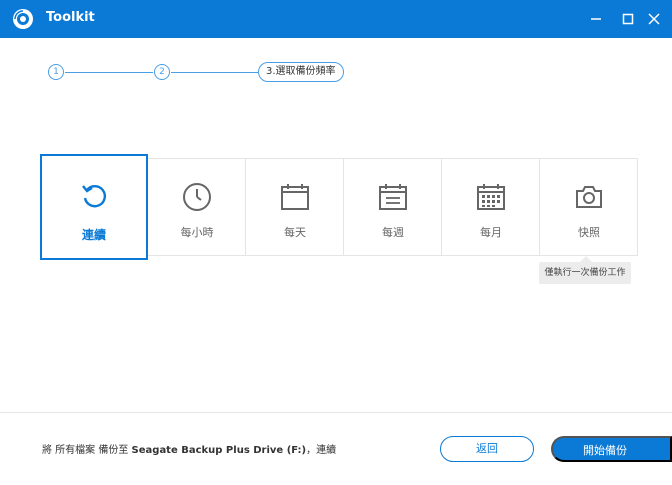 The width and height of the screenshot is (672, 485). What do you see at coordinates (611, 449) in the screenshot?
I see `start-backup-button: 開始備份` at bounding box center [611, 449].